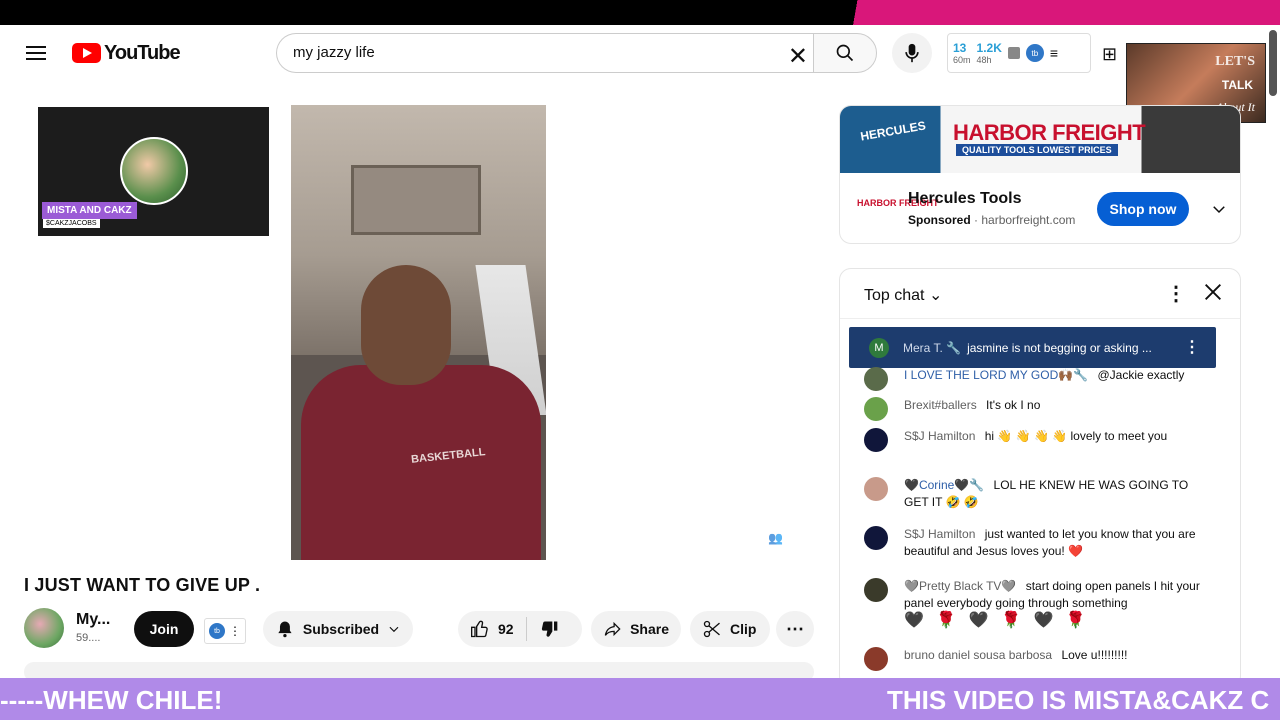 The image size is (1280, 720). I want to click on ad-title: Hercules Tools, so click(965, 199).